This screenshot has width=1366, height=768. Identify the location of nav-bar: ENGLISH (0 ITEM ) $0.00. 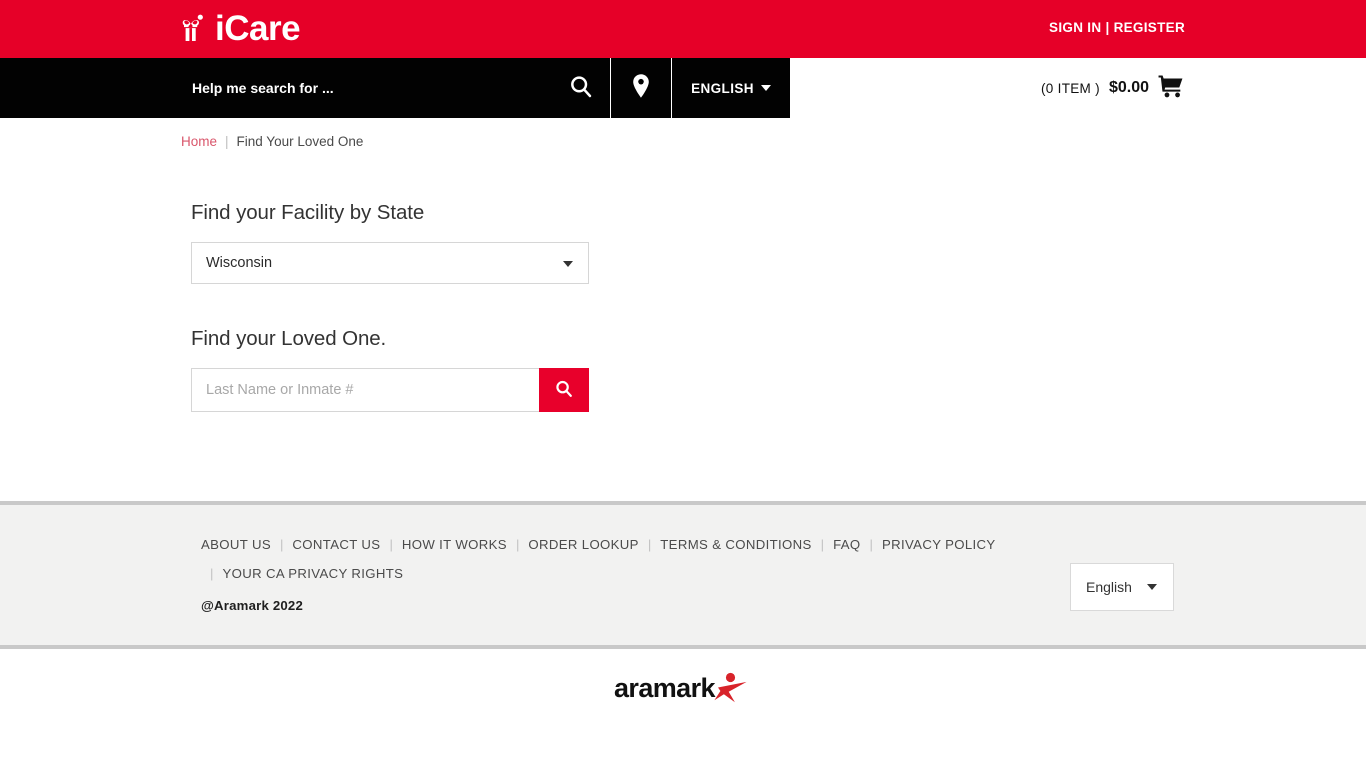
(683, 87).